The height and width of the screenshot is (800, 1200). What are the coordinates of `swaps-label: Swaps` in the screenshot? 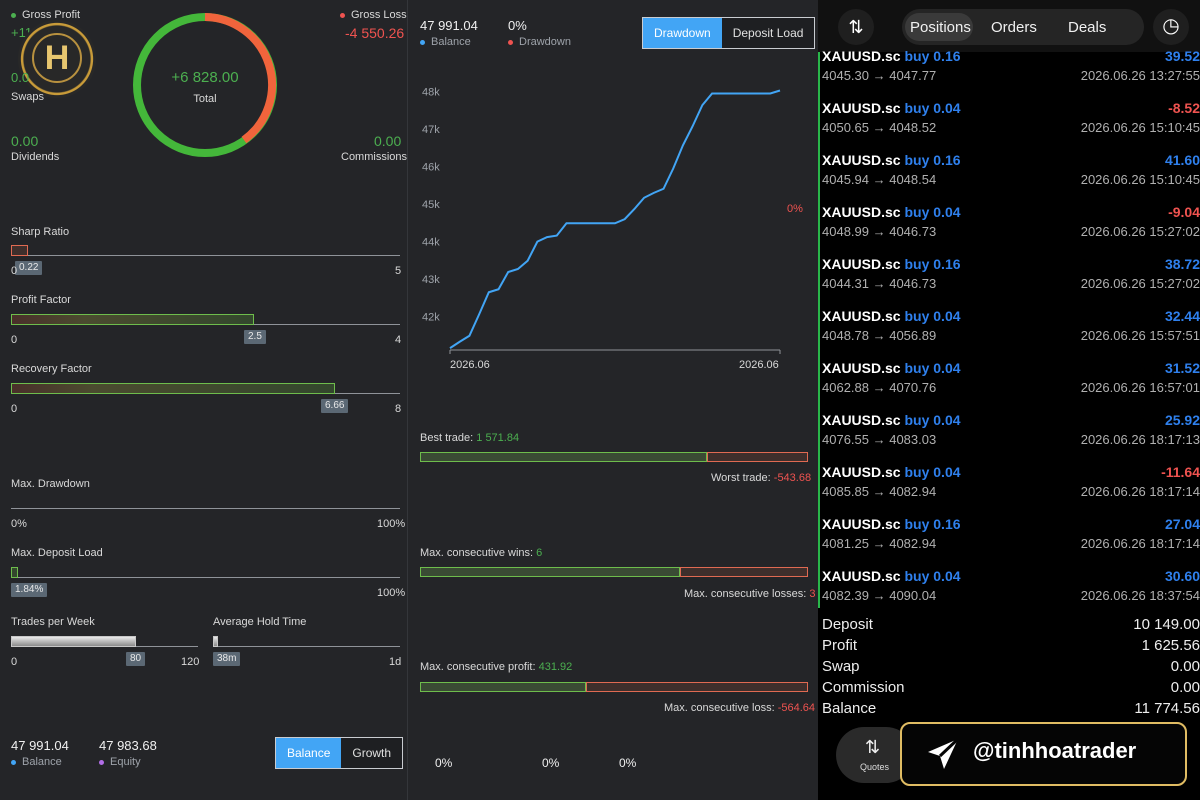 It's located at (28, 97).